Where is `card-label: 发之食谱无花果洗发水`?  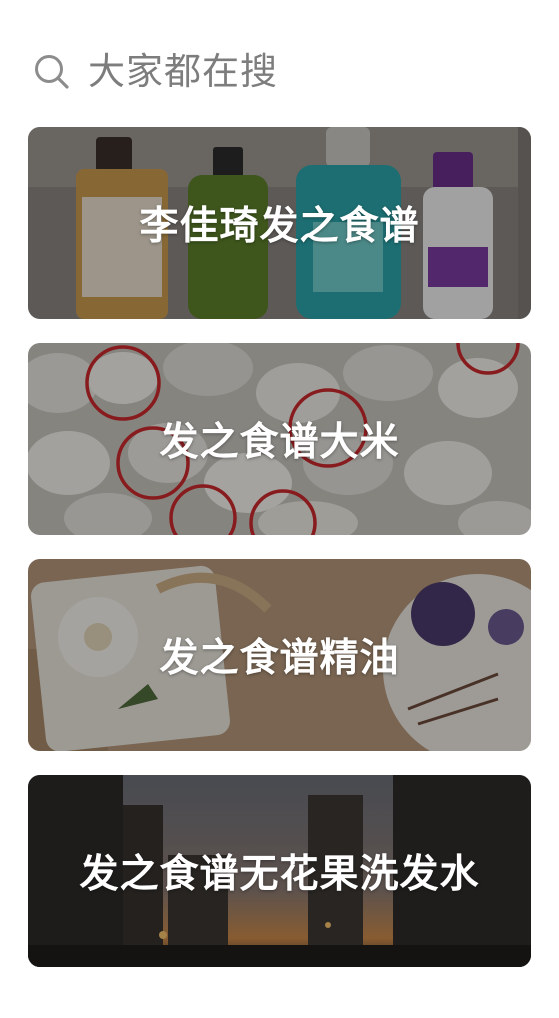
card-label: 发之食谱无花果洗发水 is located at coordinates (279, 874).